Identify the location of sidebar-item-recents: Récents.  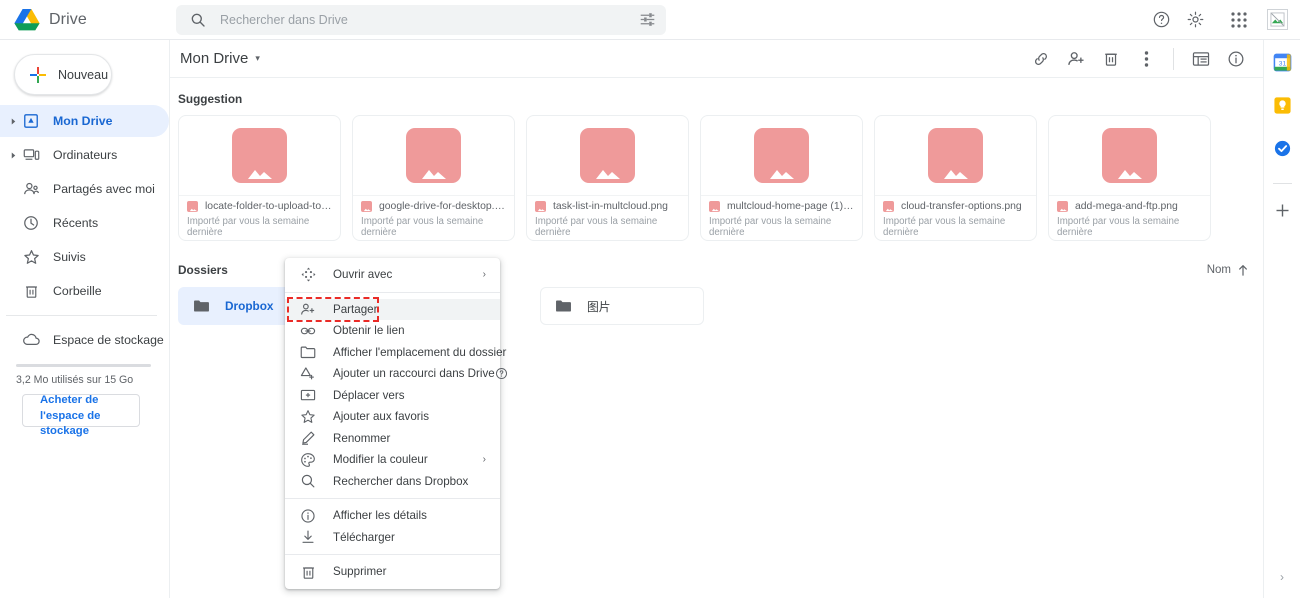
(84, 223).